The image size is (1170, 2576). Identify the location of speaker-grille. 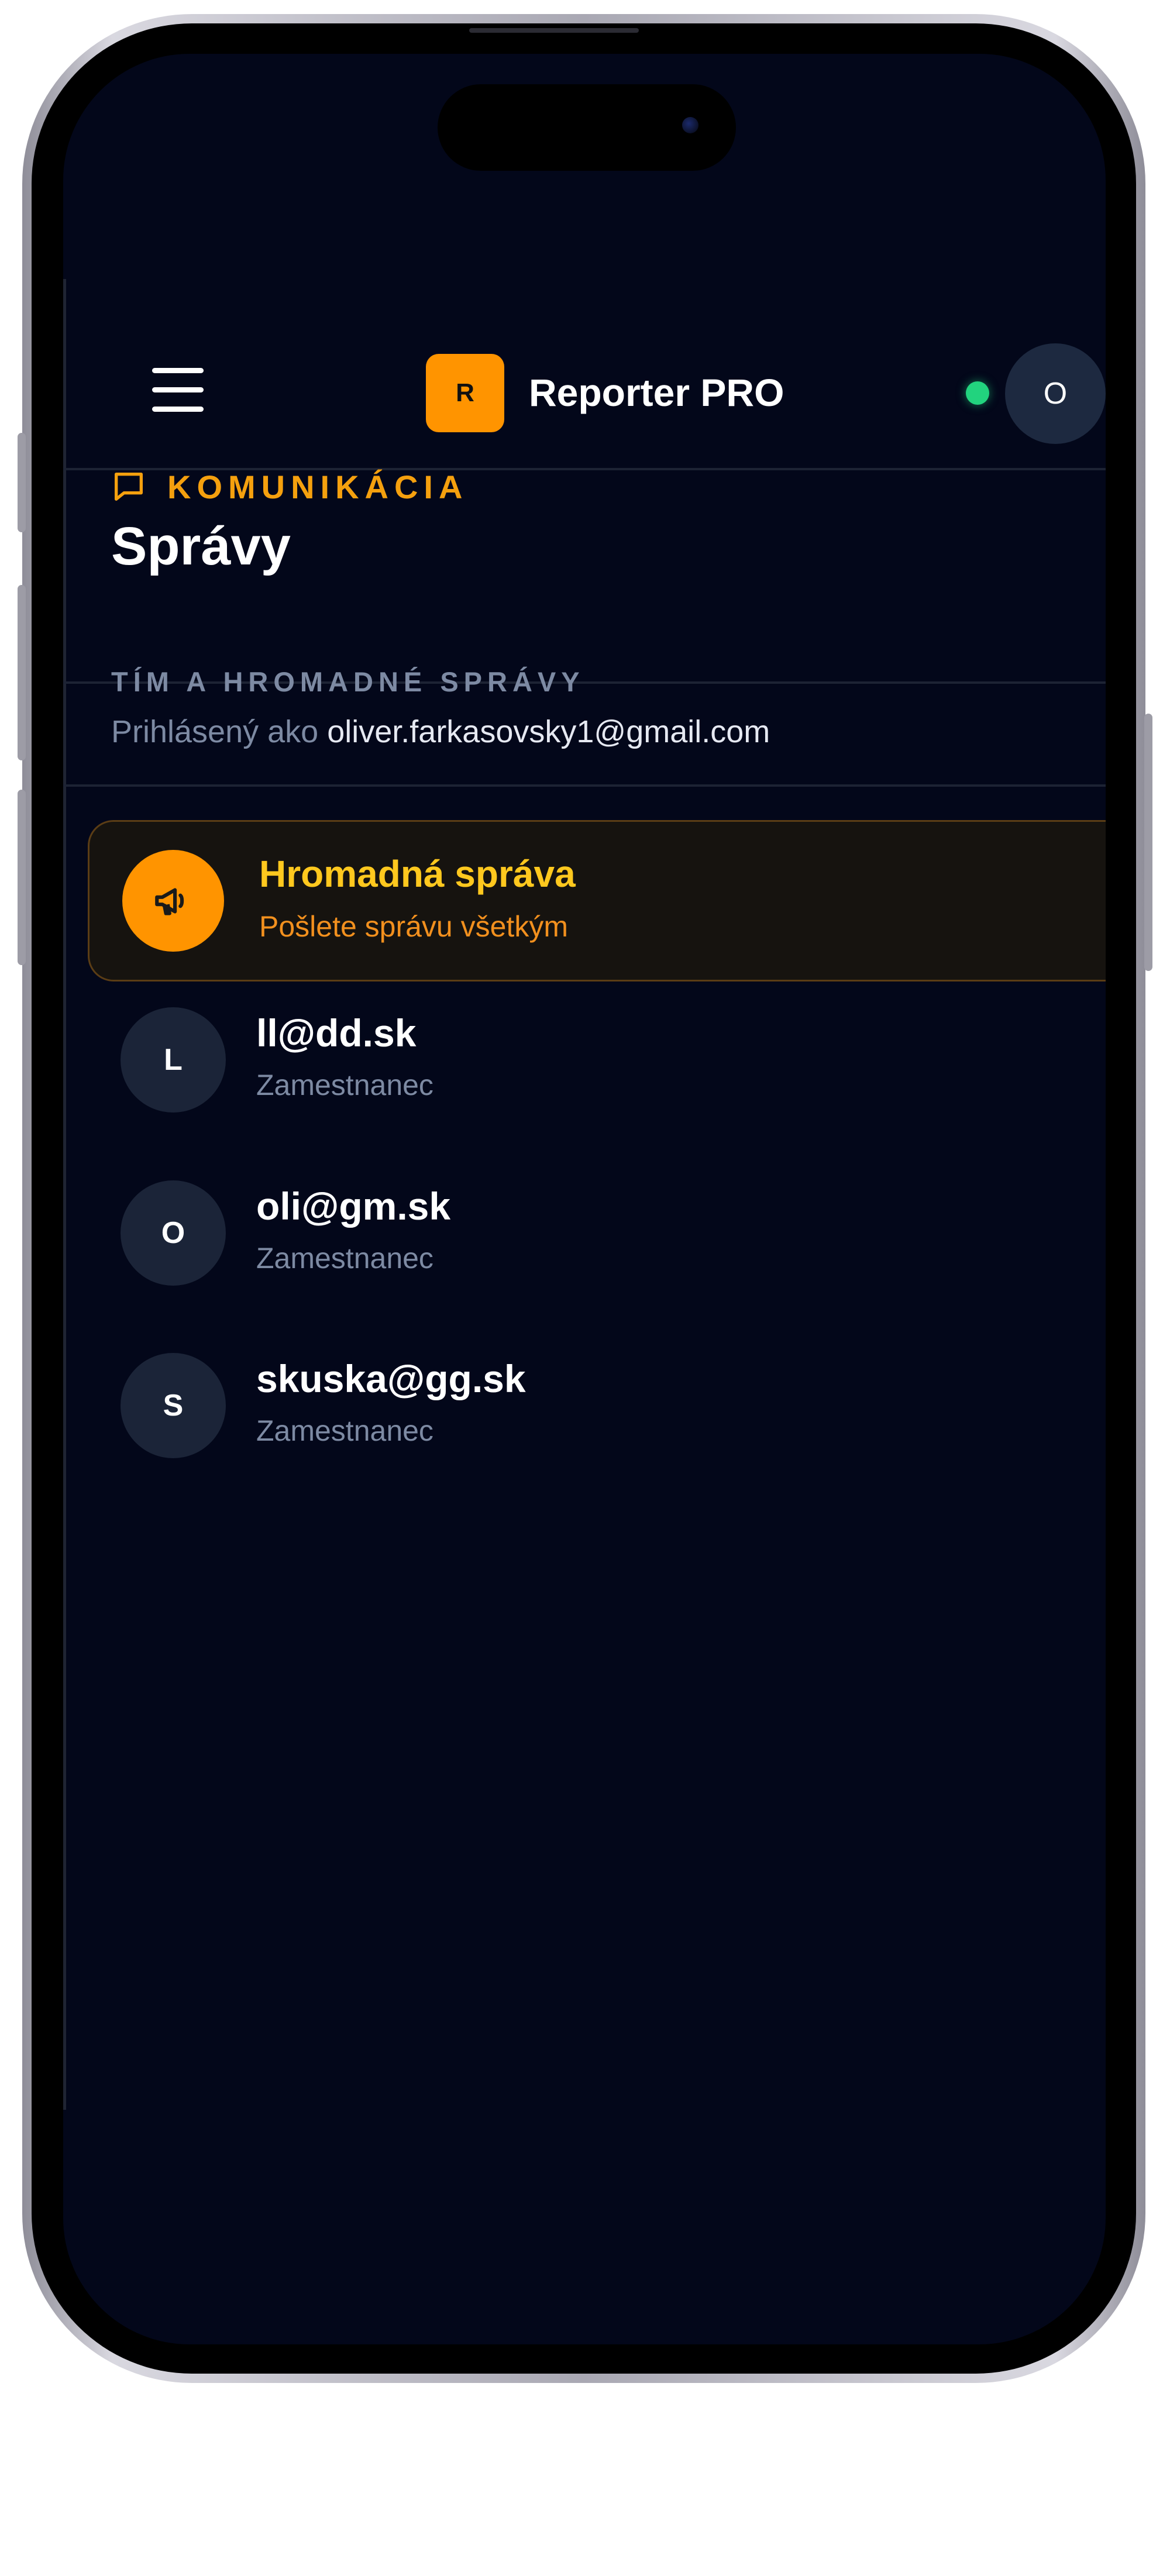
(554, 30).